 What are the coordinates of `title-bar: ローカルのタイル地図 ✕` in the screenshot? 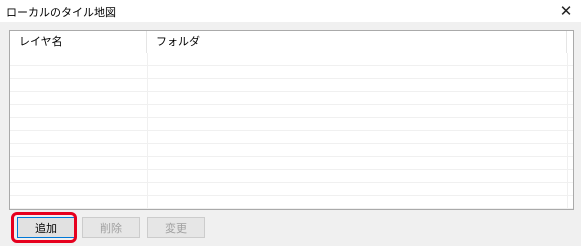 It's located at (290, 11).